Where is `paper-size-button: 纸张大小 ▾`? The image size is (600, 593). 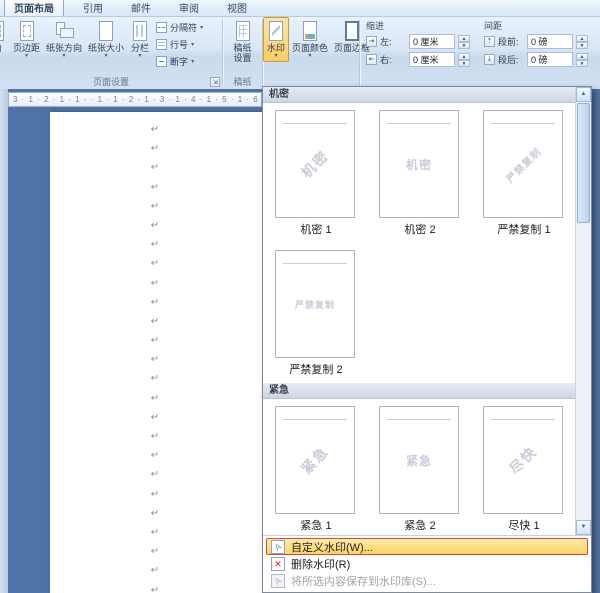 paper-size-button: 纸张大小 ▾ is located at coordinates (106, 39).